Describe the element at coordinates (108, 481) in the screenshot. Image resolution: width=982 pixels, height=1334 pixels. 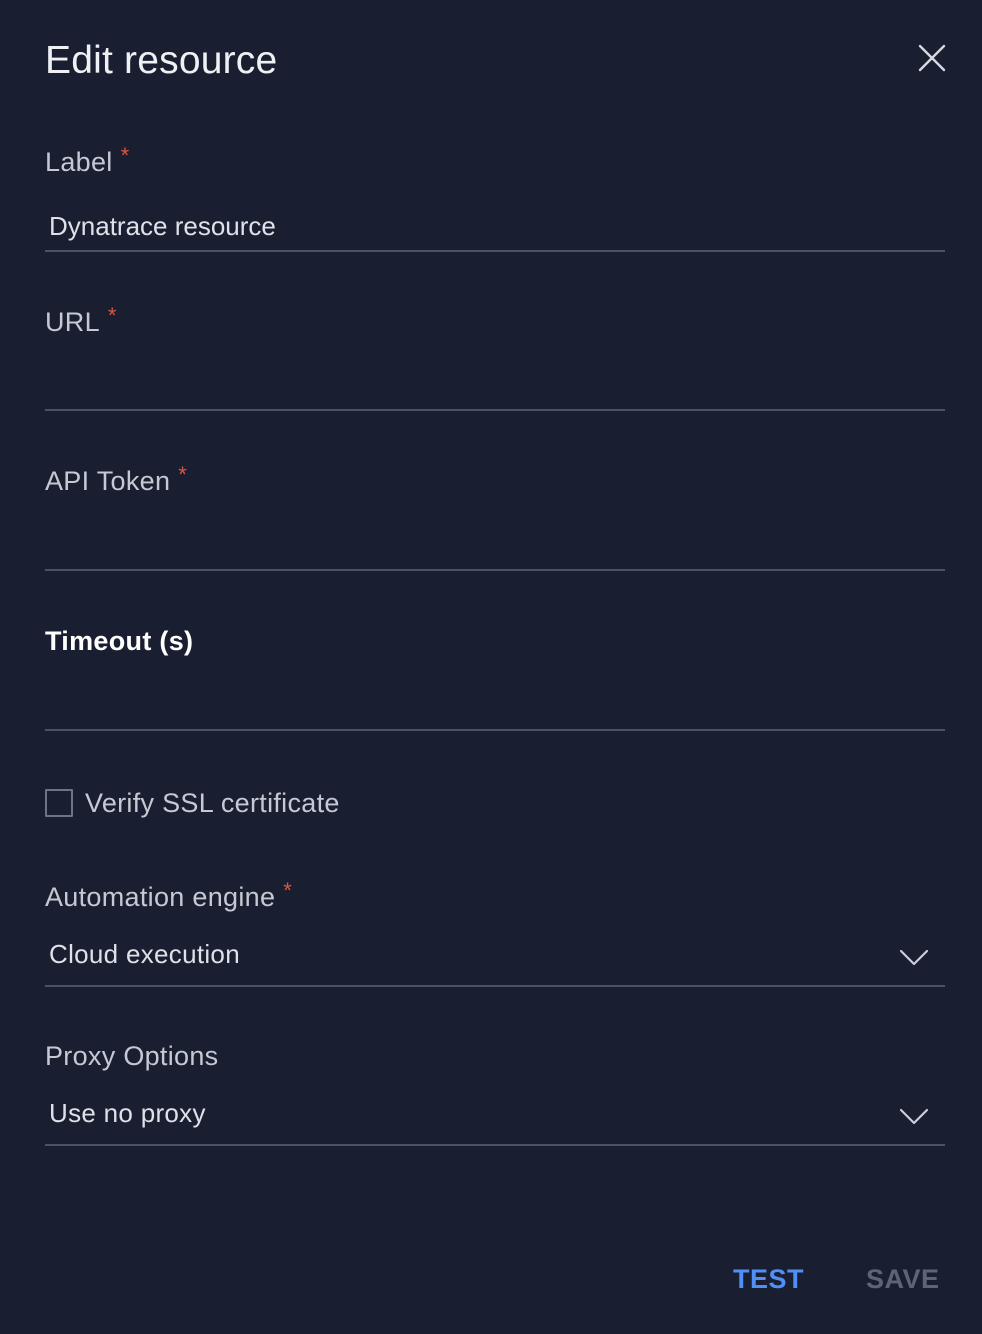
I see `api-token-field-label-text: API Token` at that location.